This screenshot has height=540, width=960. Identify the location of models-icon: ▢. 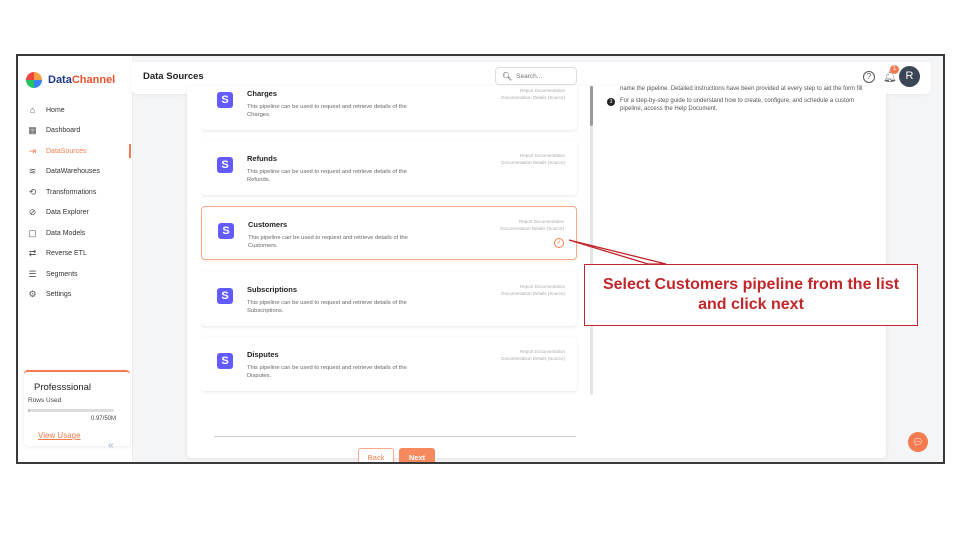
(32, 232).